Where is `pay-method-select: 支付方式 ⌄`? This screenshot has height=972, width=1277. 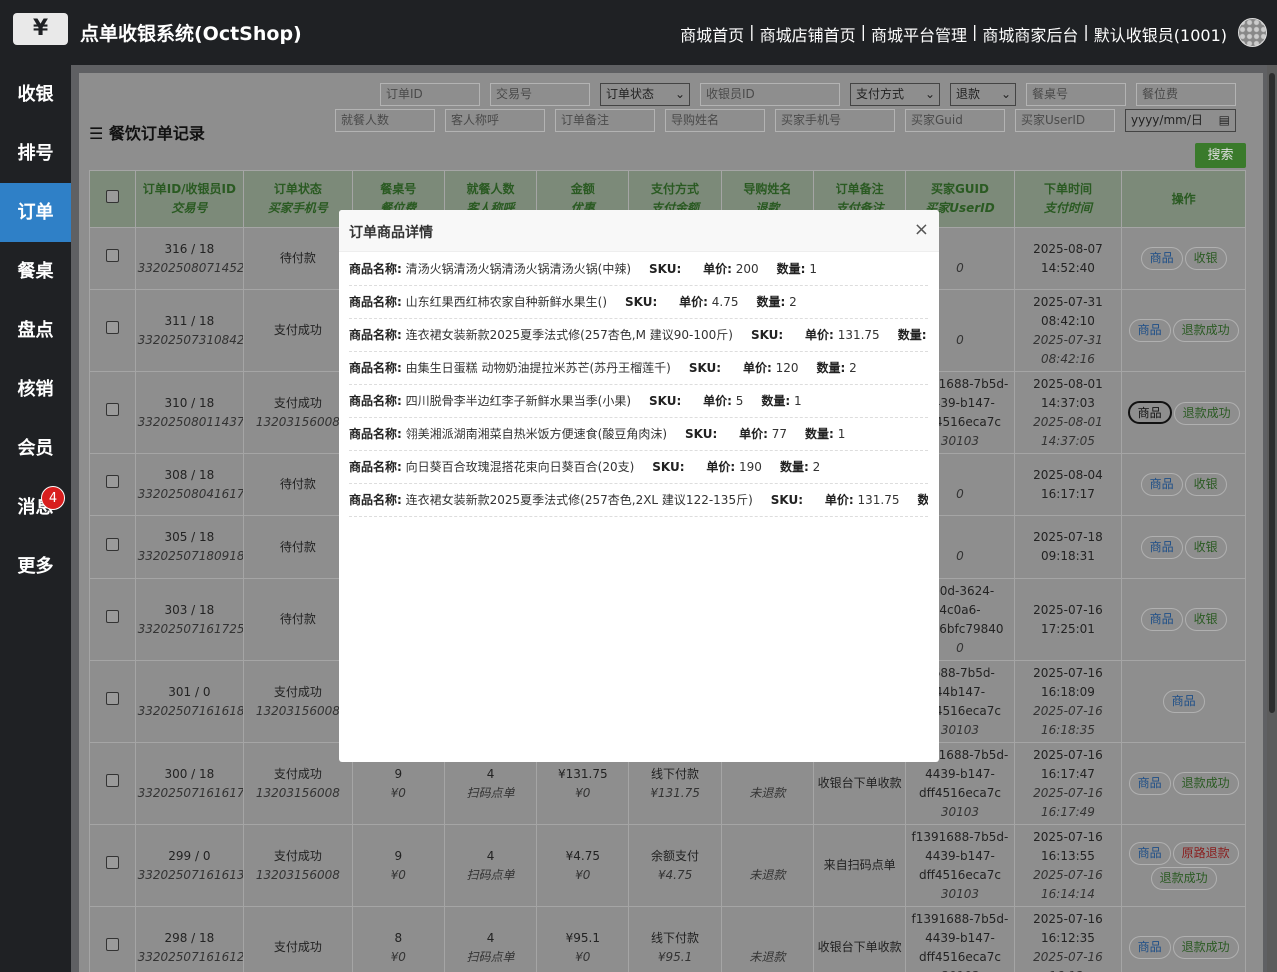 pay-method-select: 支付方式 ⌄ is located at coordinates (895, 94).